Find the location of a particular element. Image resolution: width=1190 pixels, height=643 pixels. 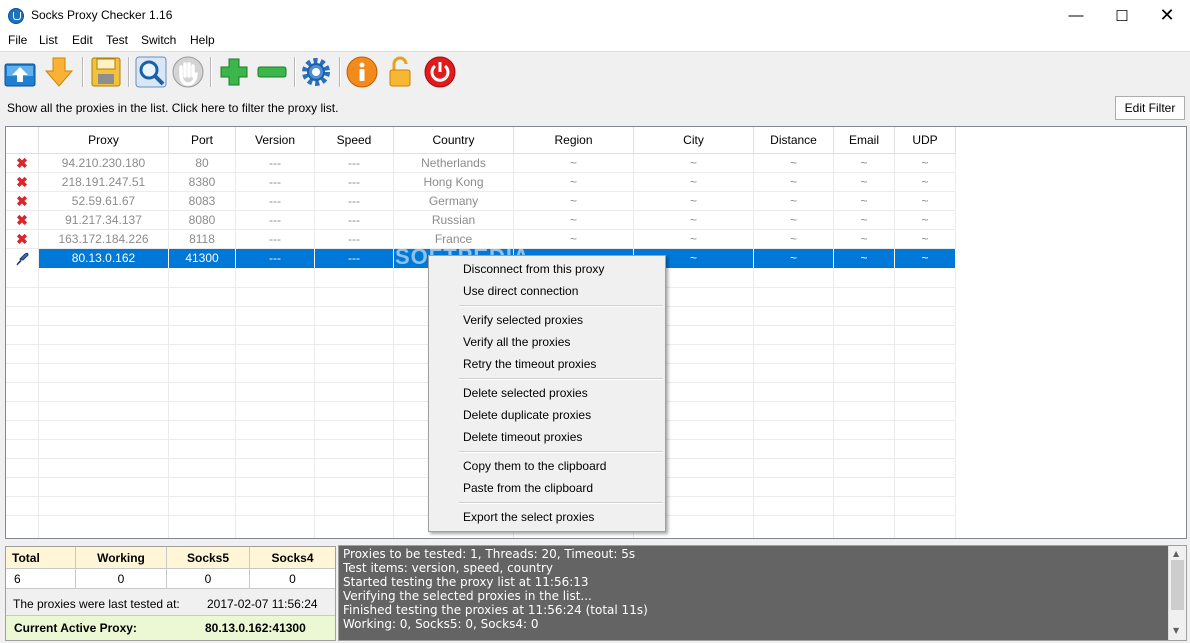

power-icon is located at coordinates (440, 72).